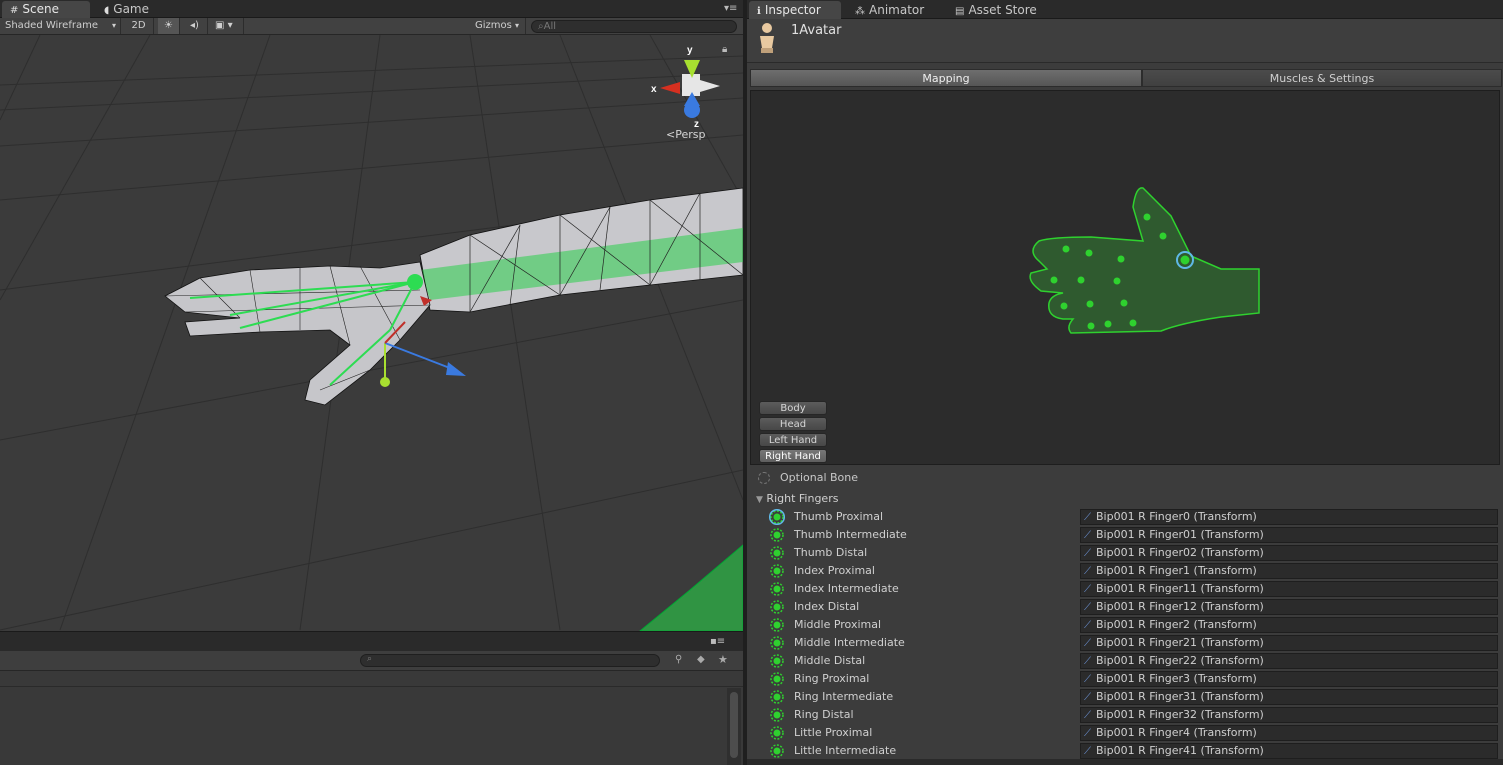 This screenshot has height=765, width=1503. I want to click on view-head-button: Head, so click(793, 424).